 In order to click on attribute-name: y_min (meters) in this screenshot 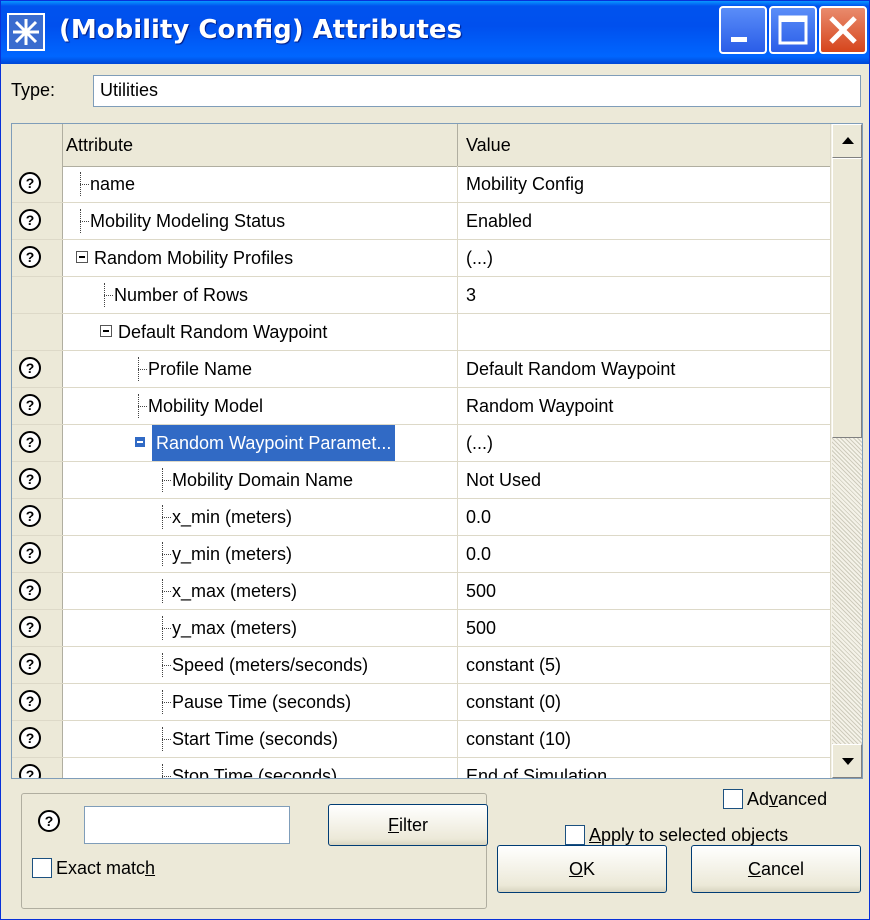, I will do `click(232, 554)`.